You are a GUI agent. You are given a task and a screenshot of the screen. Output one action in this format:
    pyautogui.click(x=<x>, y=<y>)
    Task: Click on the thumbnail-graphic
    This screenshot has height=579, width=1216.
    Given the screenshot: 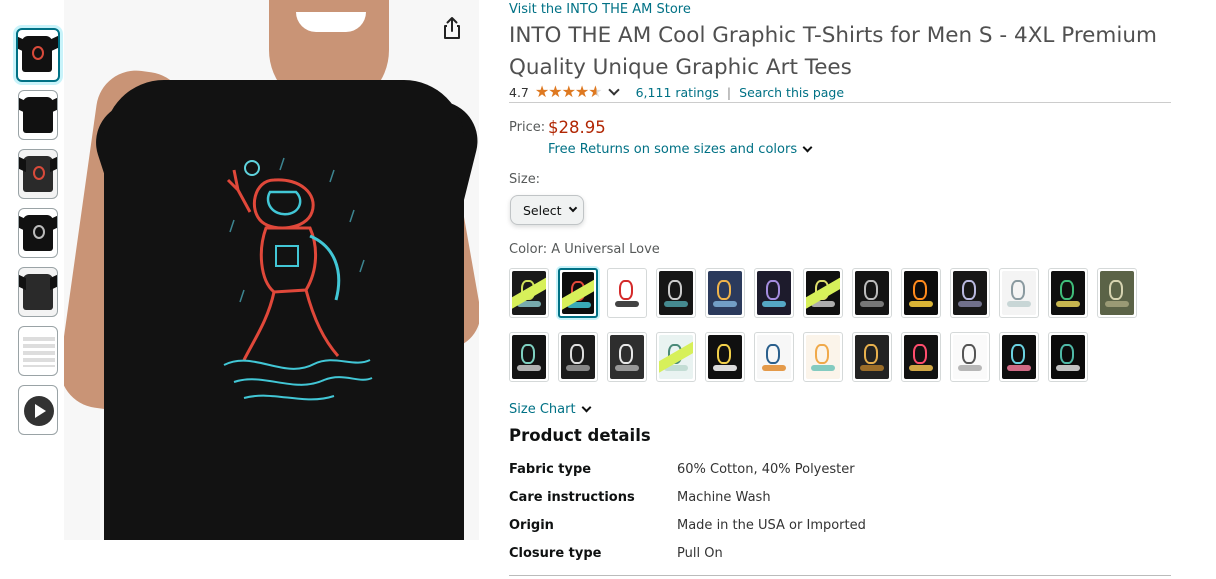 What is the action you would take?
    pyautogui.click(x=38, y=292)
    